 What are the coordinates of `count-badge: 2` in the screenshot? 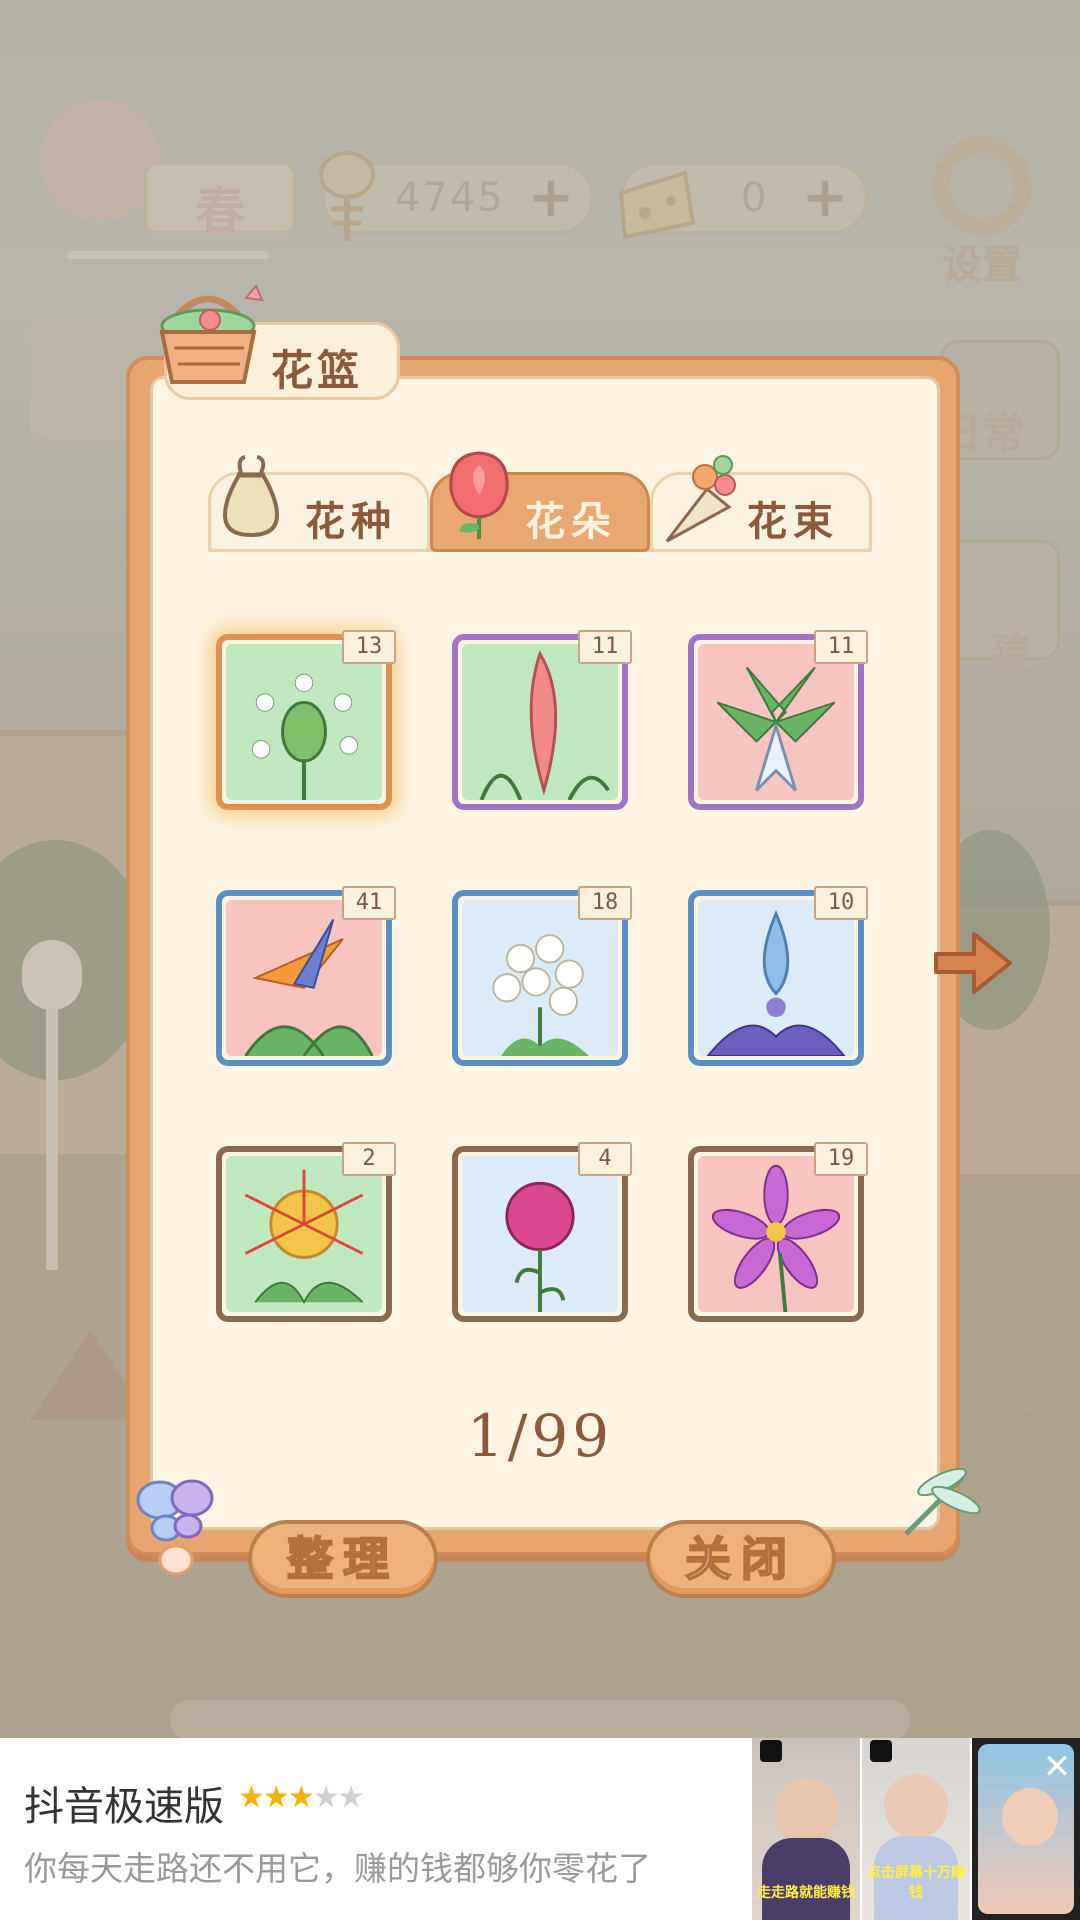 It's located at (369, 1159).